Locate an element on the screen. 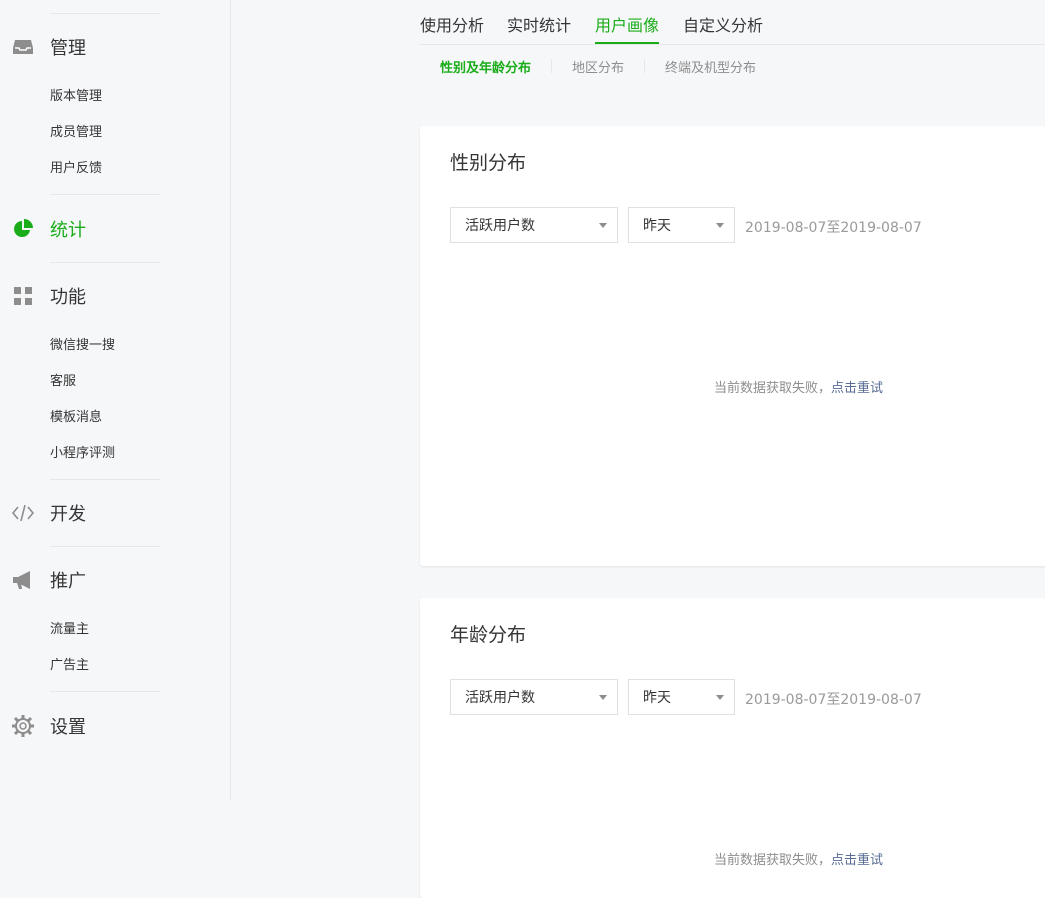 This screenshot has height=898, width=1045. sidebar-item-advertiser: 广告主 is located at coordinates (69, 666).